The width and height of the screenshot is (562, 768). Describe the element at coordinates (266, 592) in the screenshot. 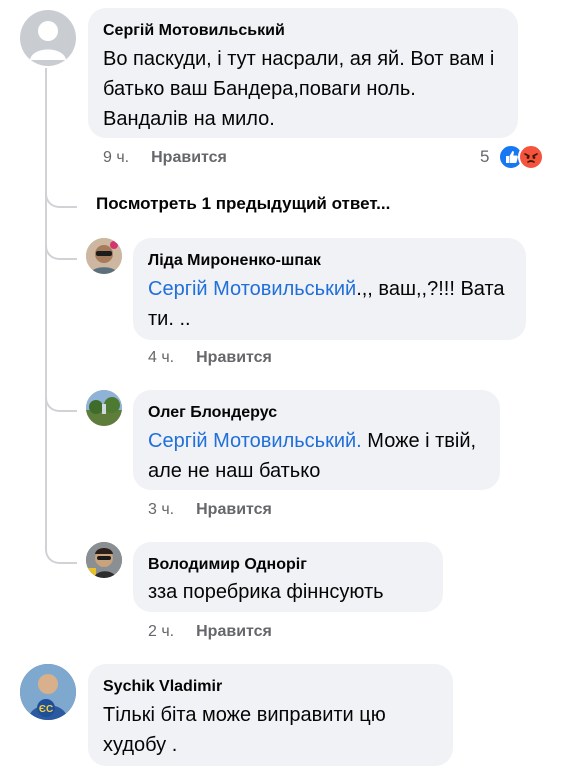

I see `comment-text: зза поребрика фіннсують` at that location.